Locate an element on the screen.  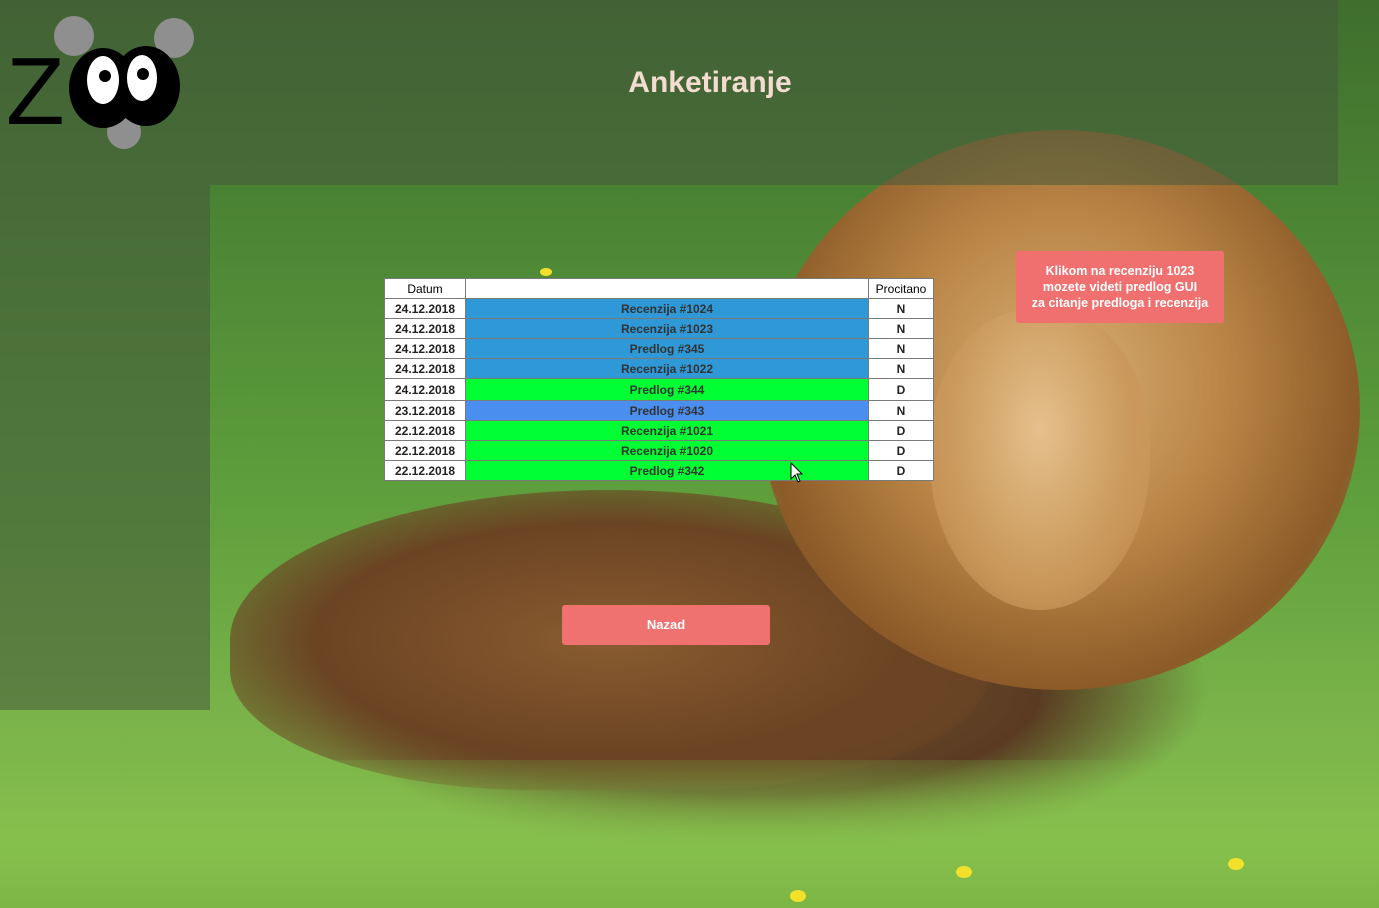
hint-line: Klikom na recenziju 1023 is located at coordinates (1120, 271).